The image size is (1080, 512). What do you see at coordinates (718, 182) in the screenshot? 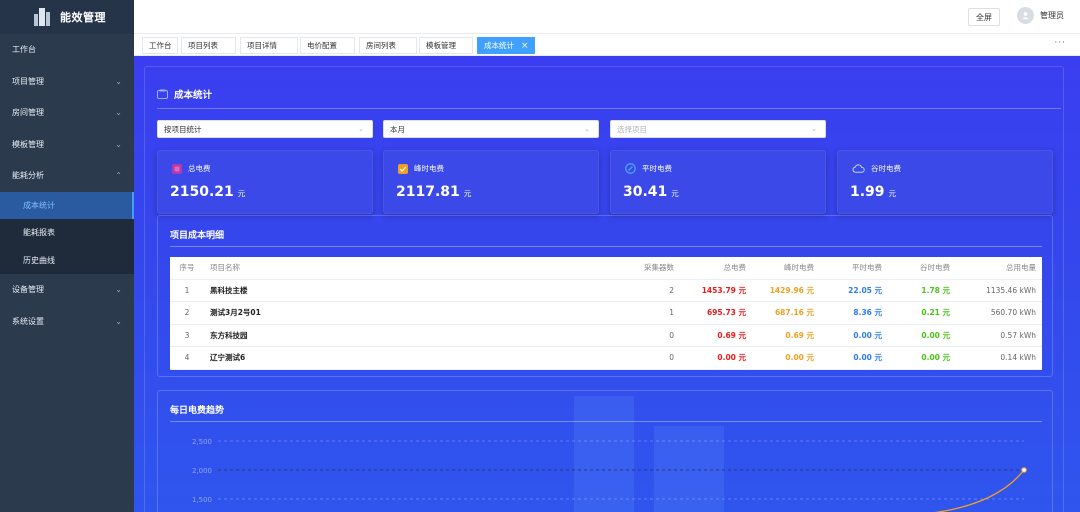
I see `stat-card-flat-cost: 平时电费 30.41 元` at bounding box center [718, 182].